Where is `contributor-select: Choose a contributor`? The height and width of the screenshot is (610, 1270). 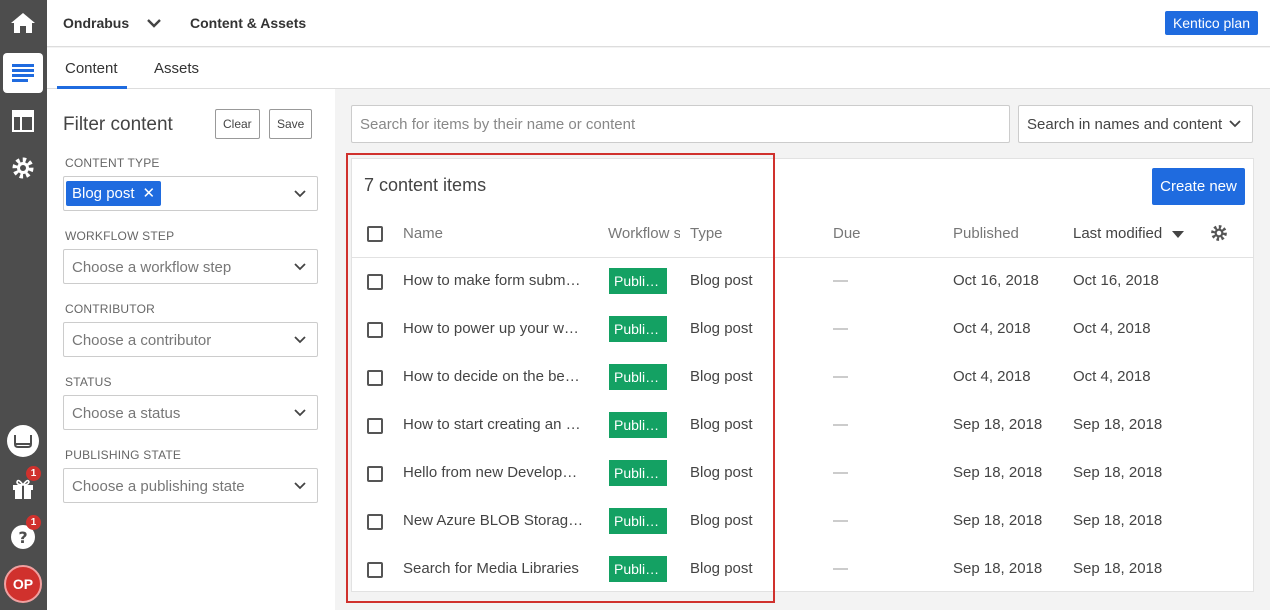
contributor-select: Choose a contributor is located at coordinates (190, 339).